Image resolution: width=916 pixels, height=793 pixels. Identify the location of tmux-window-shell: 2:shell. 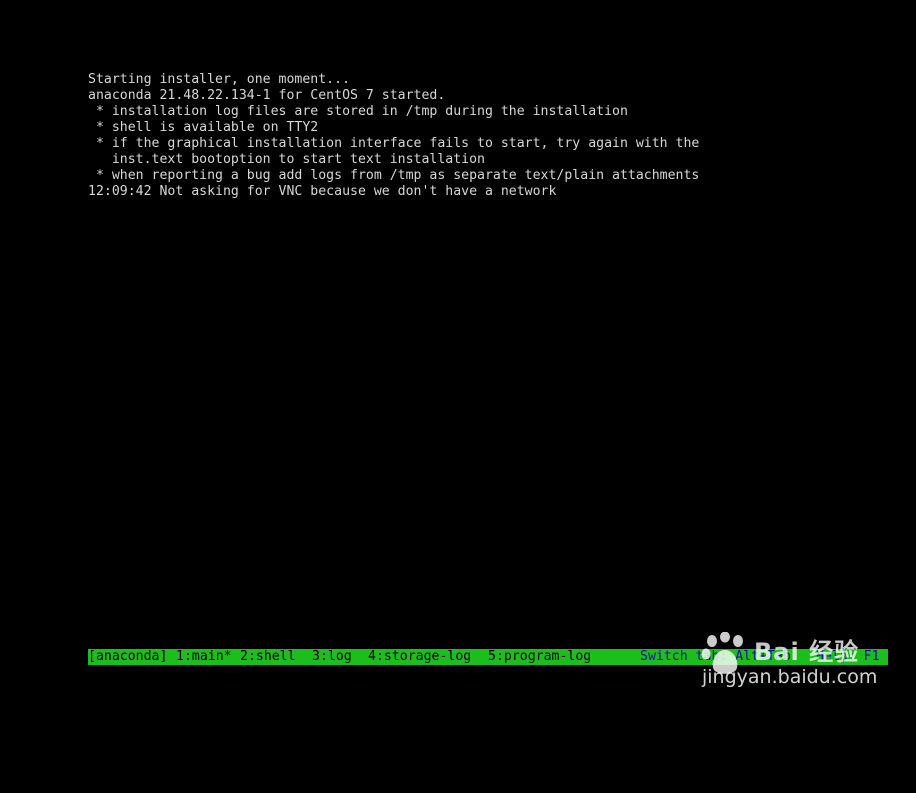
(268, 657).